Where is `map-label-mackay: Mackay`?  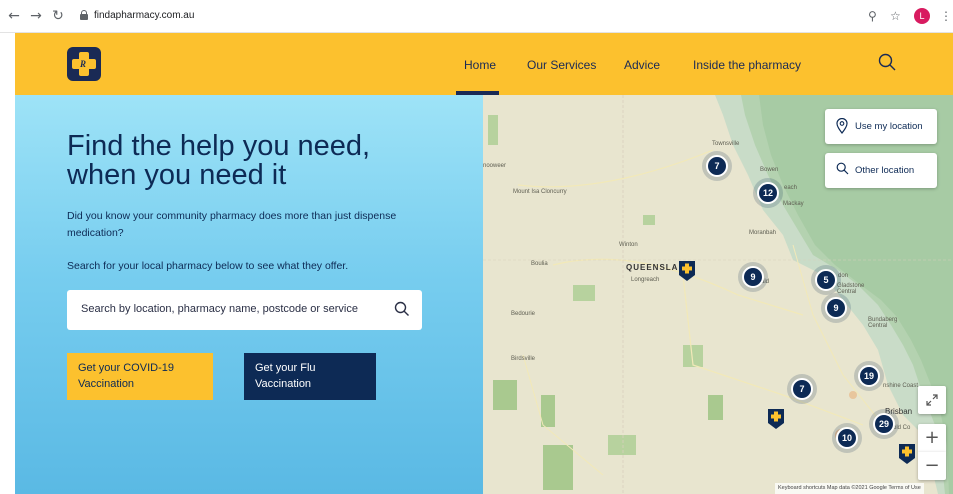 map-label-mackay: Mackay is located at coordinates (793, 204).